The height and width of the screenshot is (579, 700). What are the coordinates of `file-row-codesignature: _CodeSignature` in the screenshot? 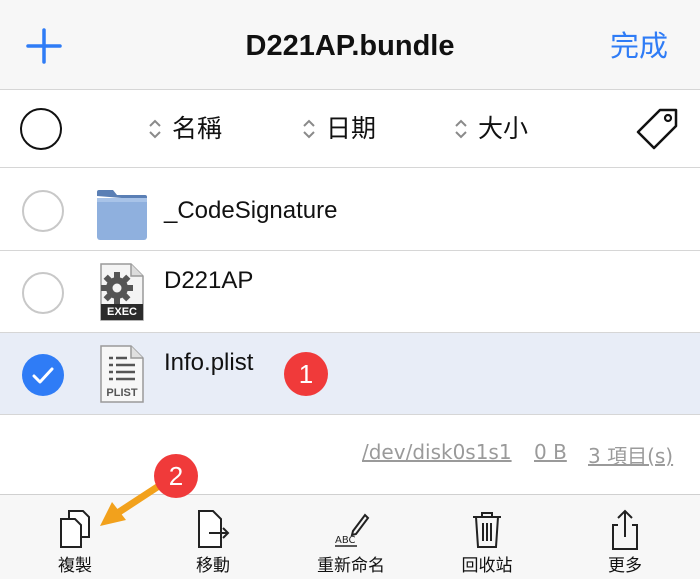 It's located at (350, 210).